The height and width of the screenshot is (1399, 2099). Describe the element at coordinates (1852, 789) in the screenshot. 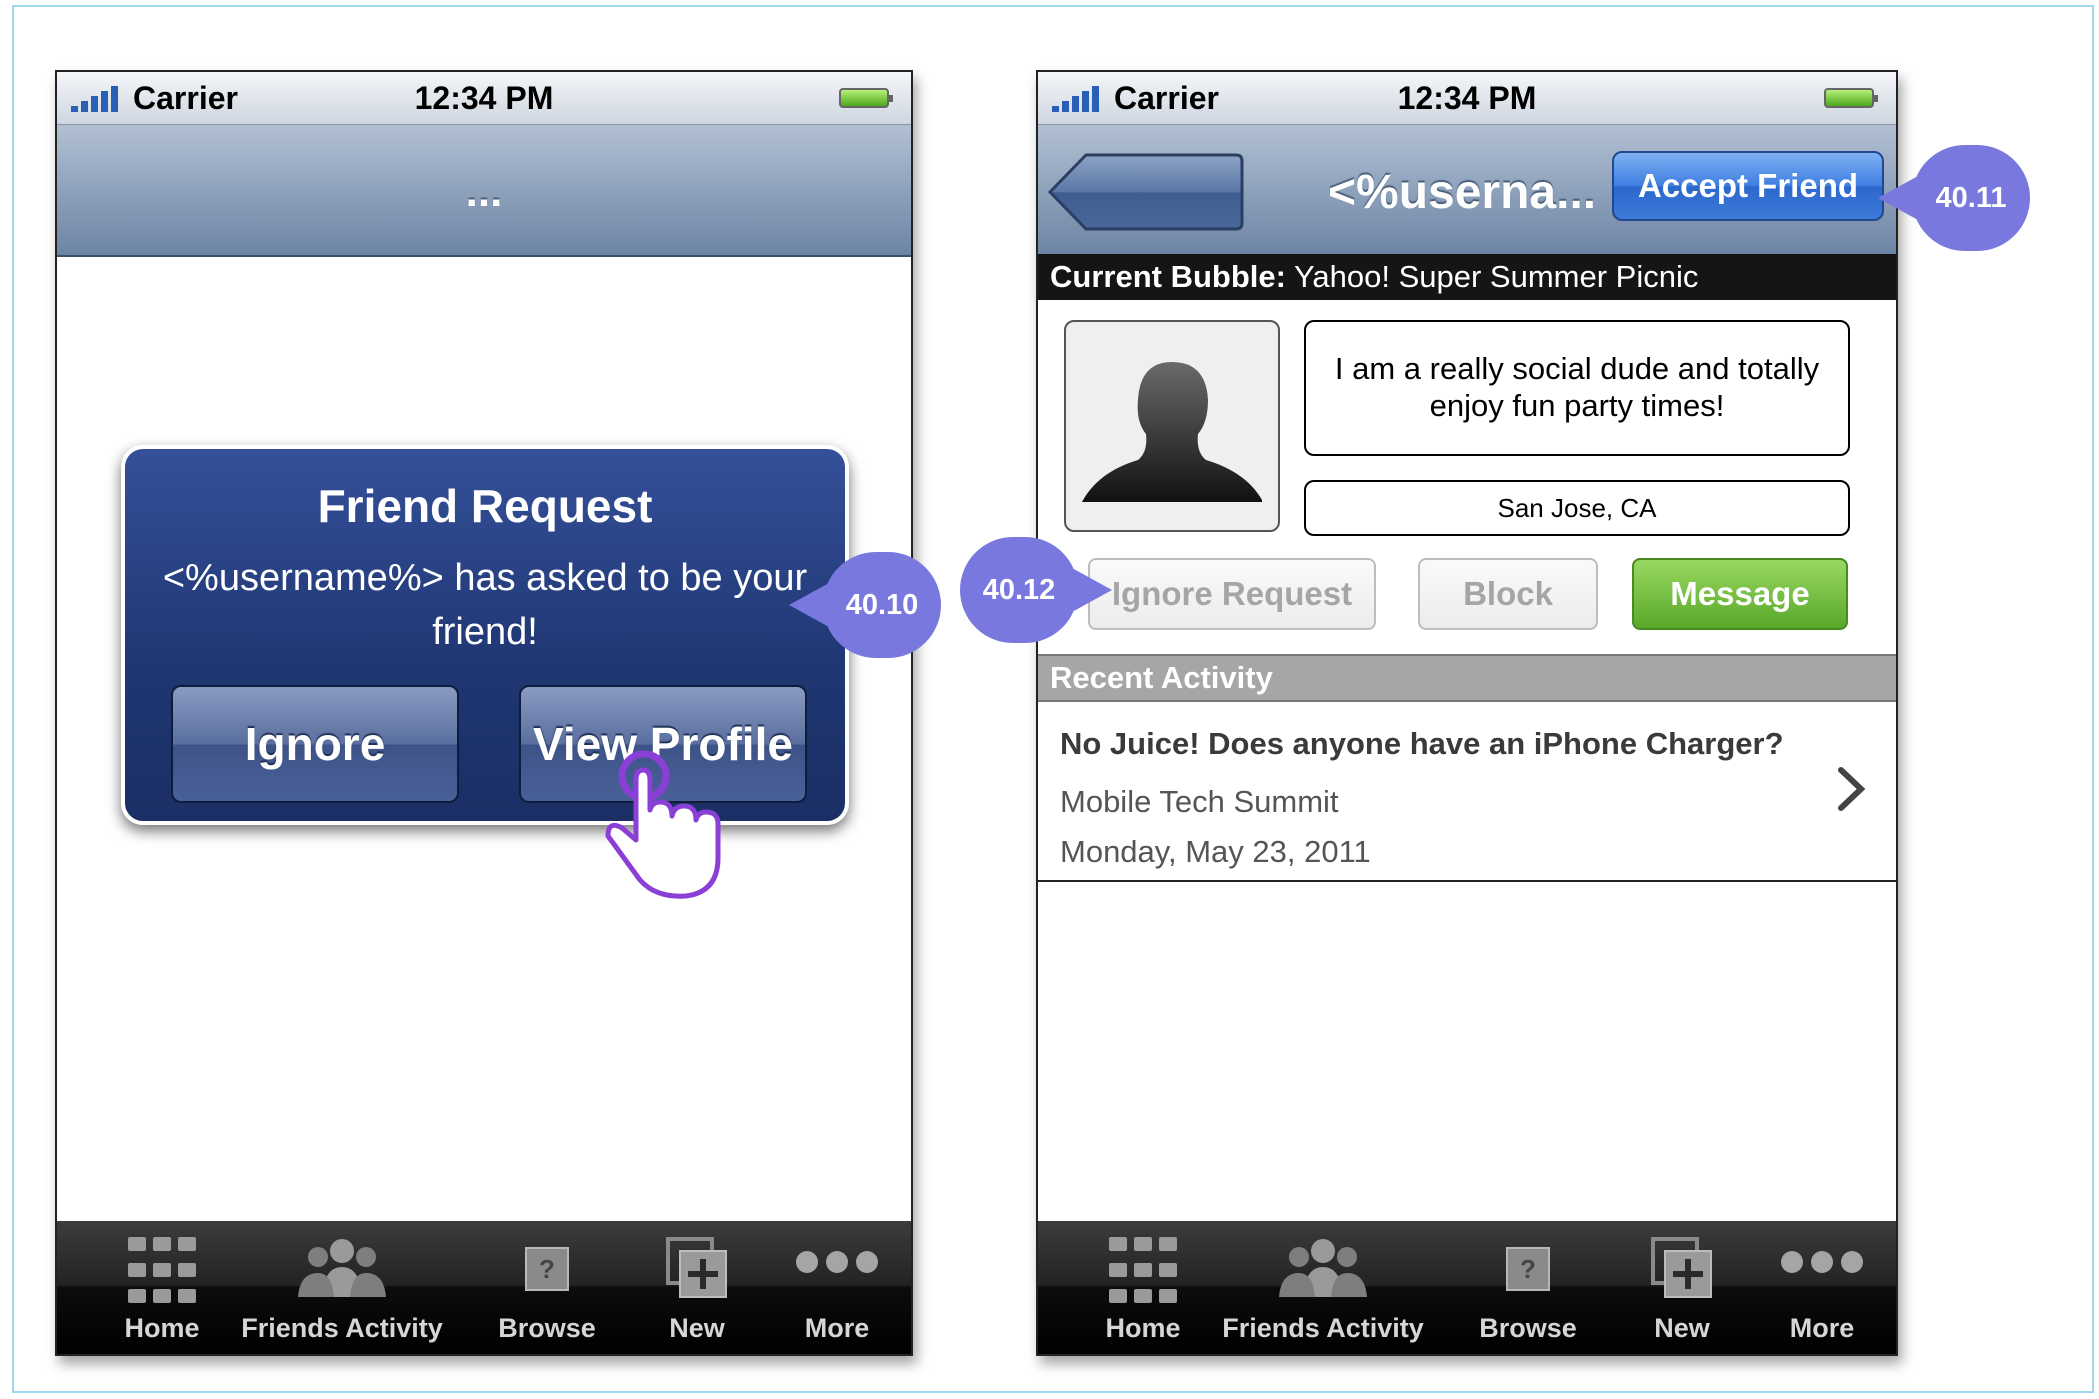

I see `chevron-right-icon` at that location.